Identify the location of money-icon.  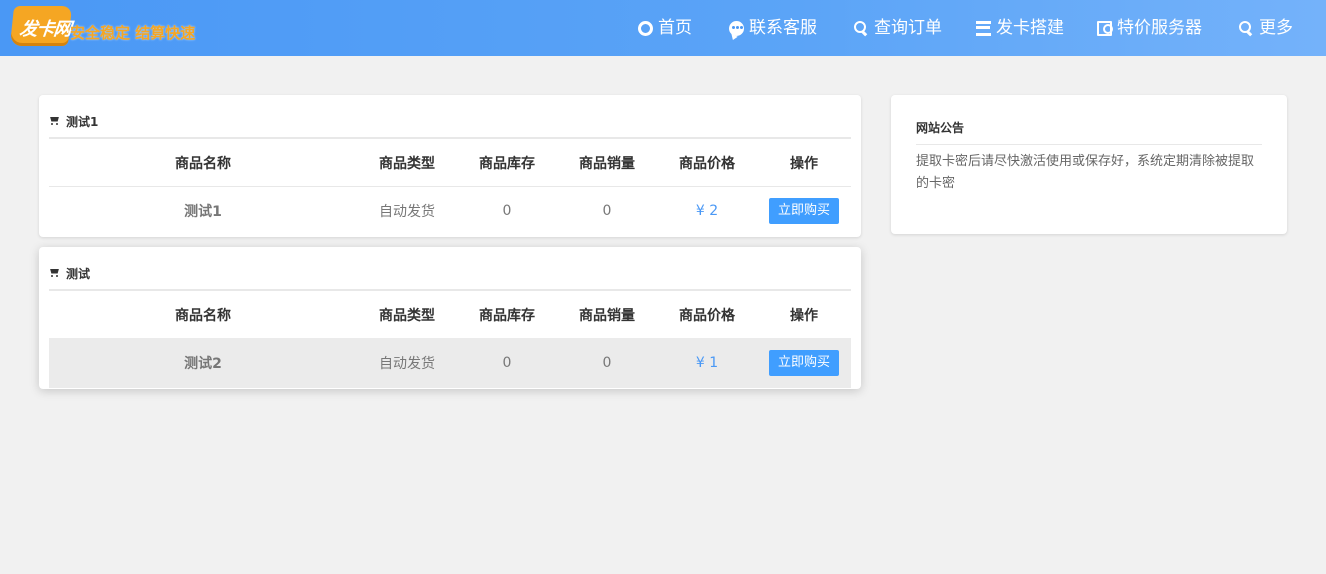
(1105, 28).